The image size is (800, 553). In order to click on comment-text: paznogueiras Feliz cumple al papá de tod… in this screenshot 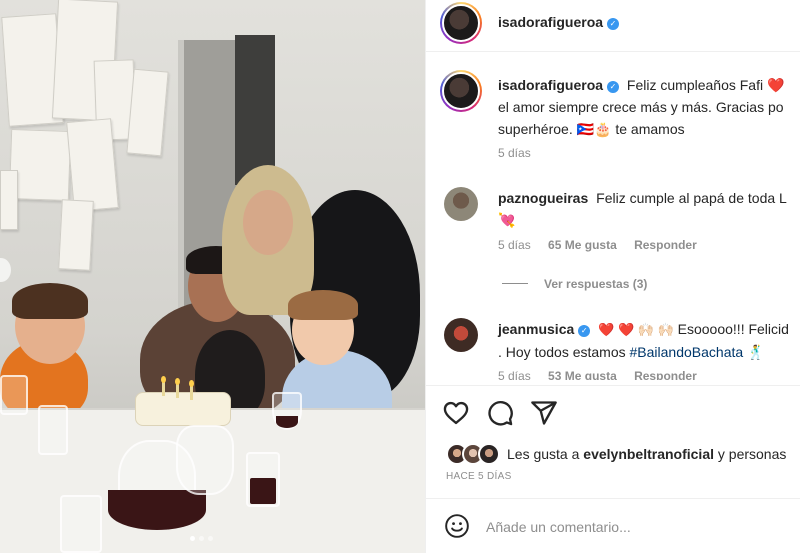, I will do `click(649, 209)`.